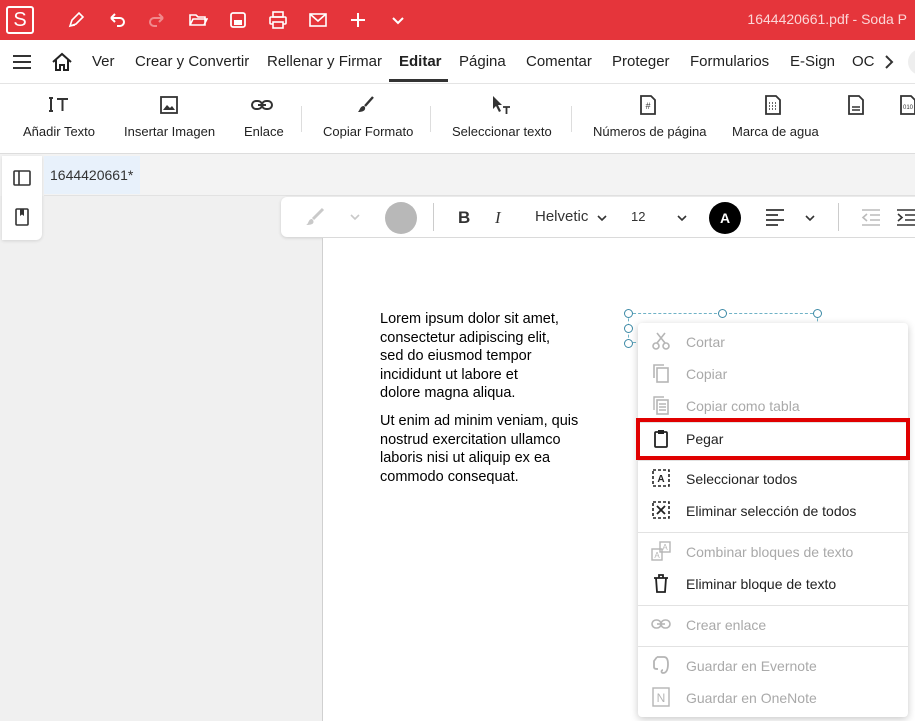  Describe the element at coordinates (773, 405) in the screenshot. I see `menu-item-copiar-como-tabla: Copiar como tabla` at that location.